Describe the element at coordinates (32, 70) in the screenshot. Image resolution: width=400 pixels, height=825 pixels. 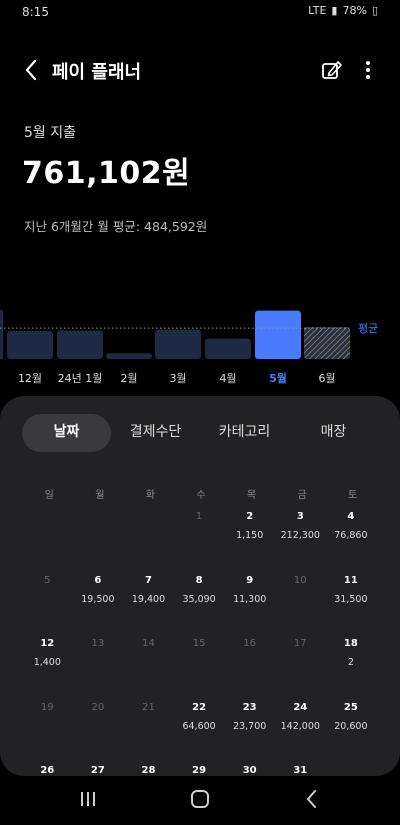
I see `back-arrow-icon` at that location.